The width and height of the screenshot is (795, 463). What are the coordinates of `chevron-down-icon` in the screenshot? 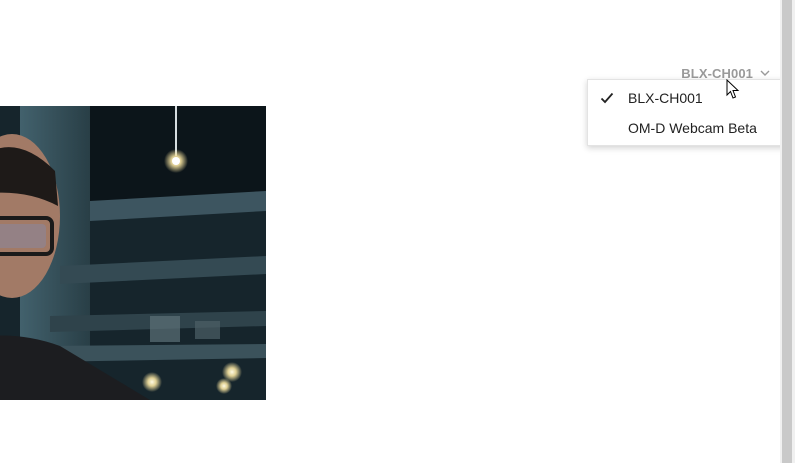 It's located at (765, 73).